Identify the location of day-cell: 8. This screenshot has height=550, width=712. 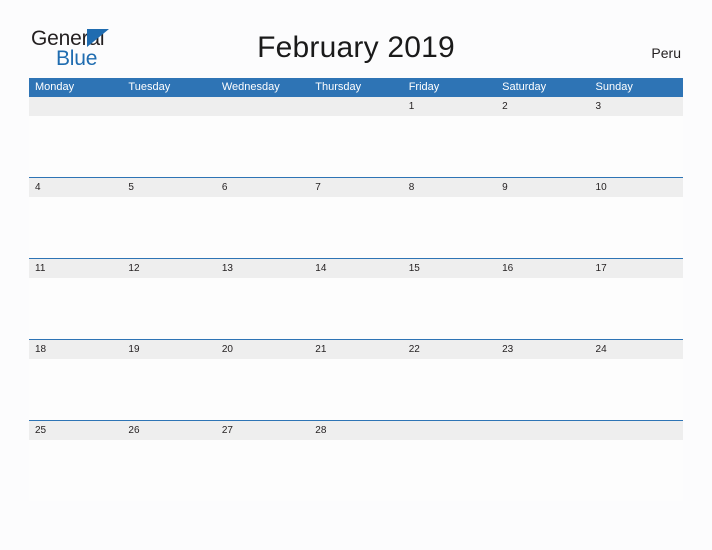
(449, 187).